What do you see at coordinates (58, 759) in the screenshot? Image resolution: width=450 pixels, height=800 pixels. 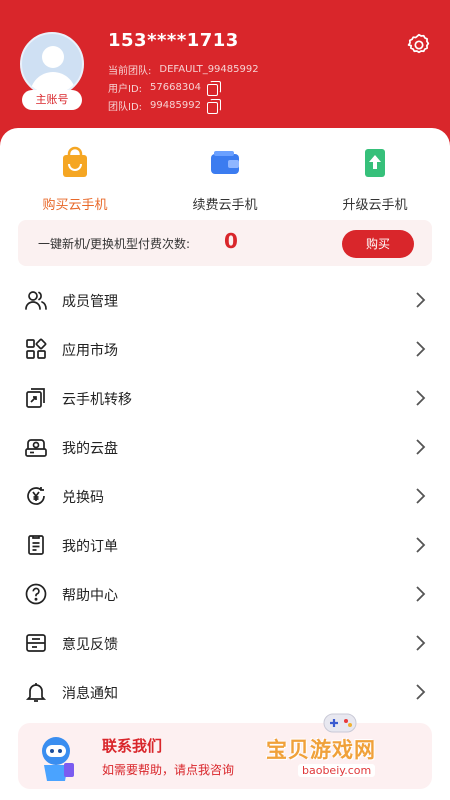 I see `mascot-robot-icon` at bounding box center [58, 759].